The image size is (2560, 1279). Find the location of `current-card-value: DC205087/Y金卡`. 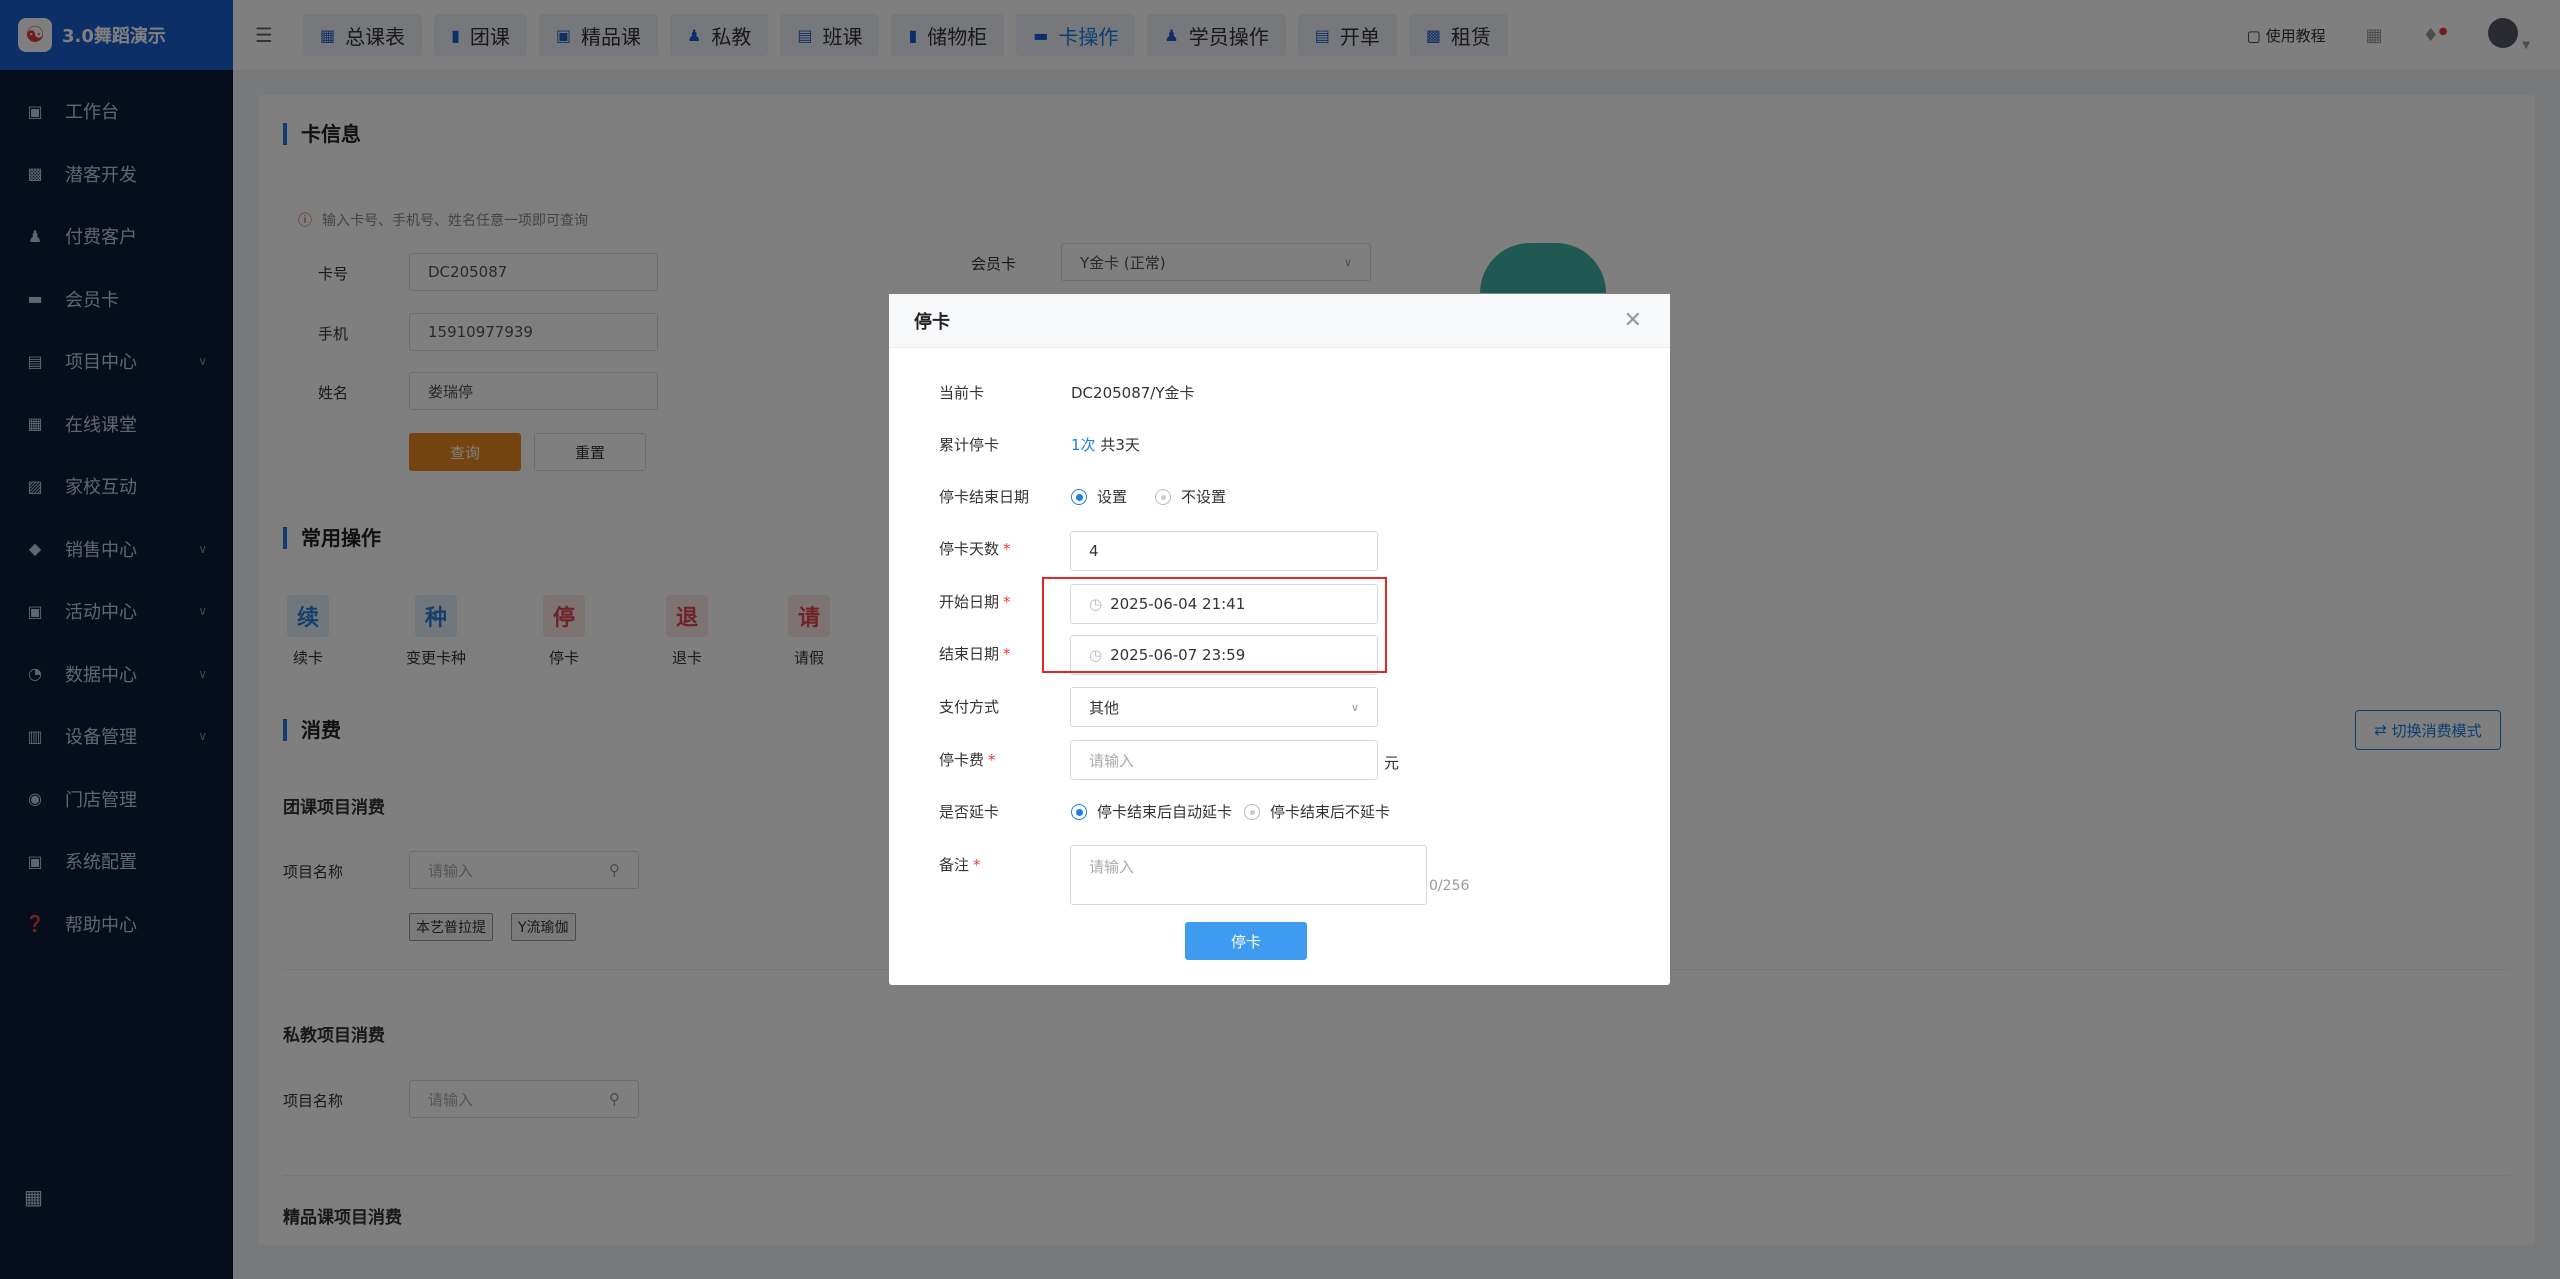

current-card-value: DC205087/Y金卡 is located at coordinates (1133, 393).